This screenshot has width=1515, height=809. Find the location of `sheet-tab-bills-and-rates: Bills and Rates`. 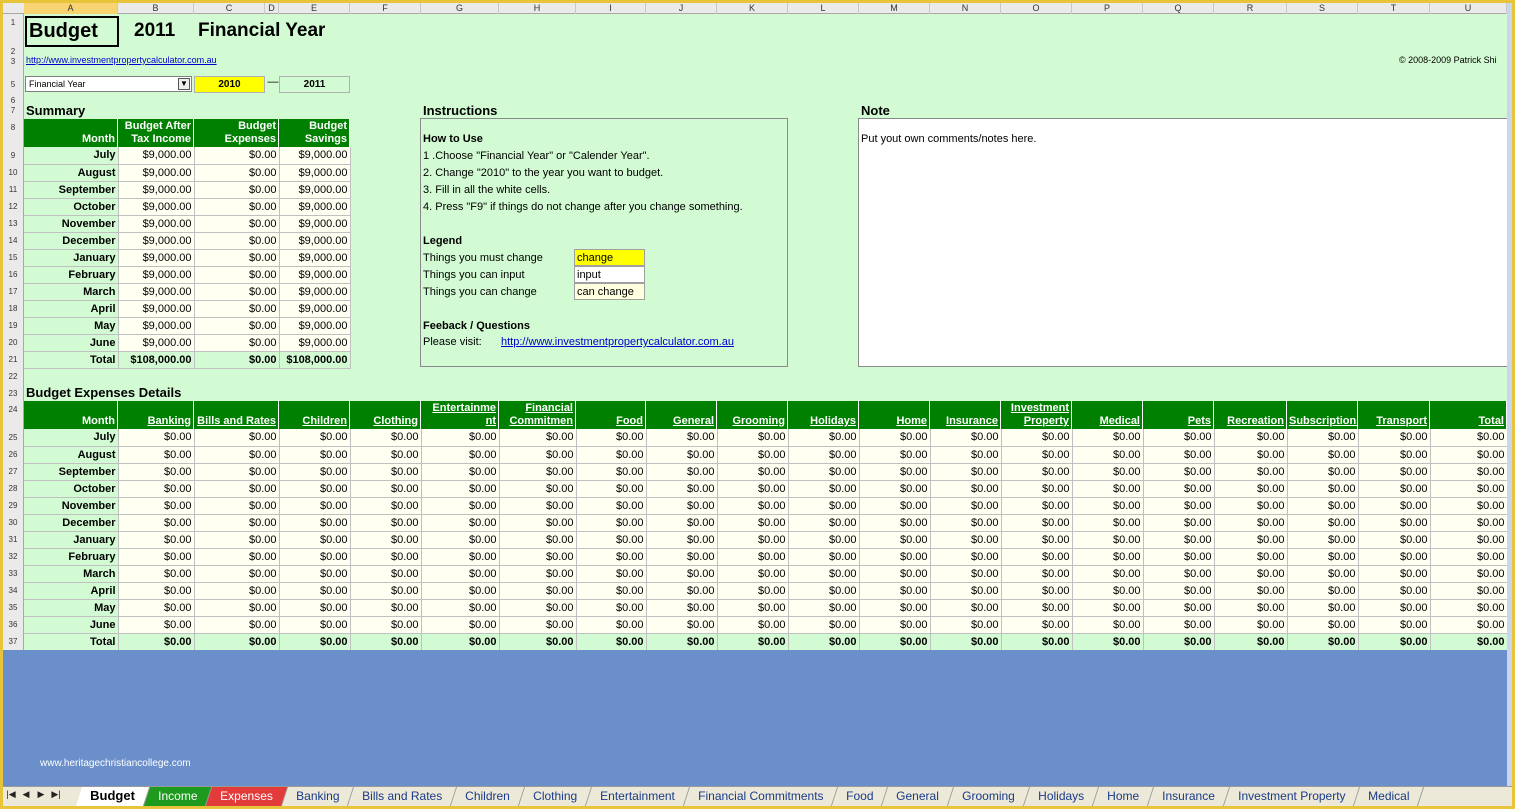

sheet-tab-bills-and-rates: Bills and Rates is located at coordinates (403, 796).